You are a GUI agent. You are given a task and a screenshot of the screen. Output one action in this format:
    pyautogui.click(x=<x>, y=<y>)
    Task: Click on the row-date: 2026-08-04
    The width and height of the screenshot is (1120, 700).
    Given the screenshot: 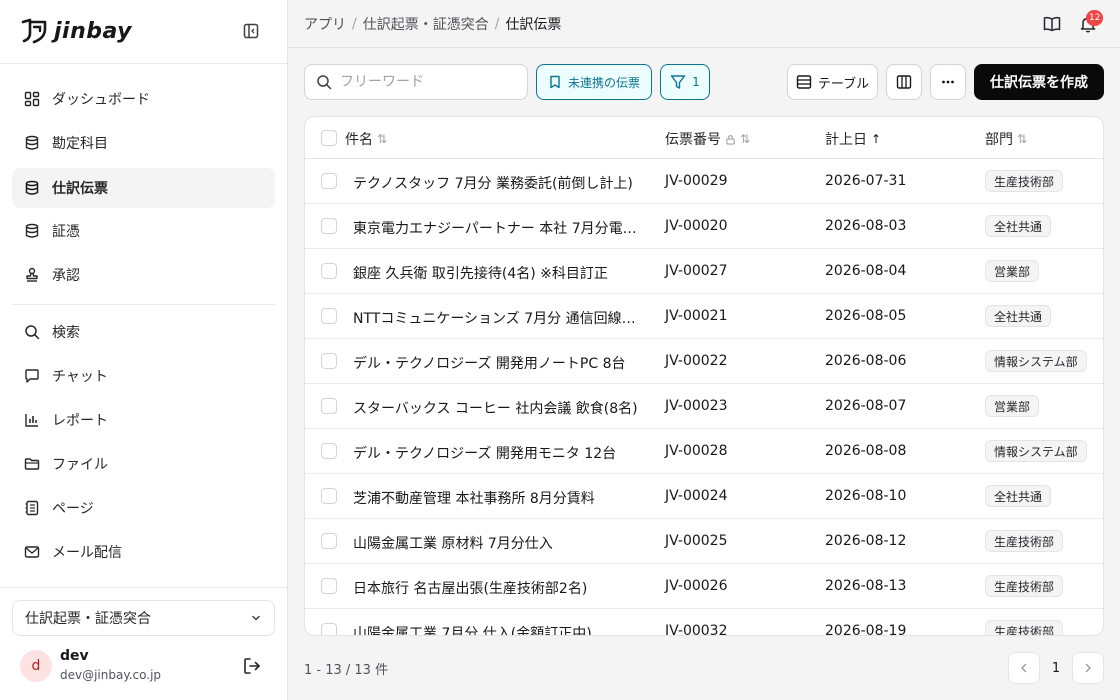 What is the action you would take?
    pyautogui.click(x=866, y=271)
    